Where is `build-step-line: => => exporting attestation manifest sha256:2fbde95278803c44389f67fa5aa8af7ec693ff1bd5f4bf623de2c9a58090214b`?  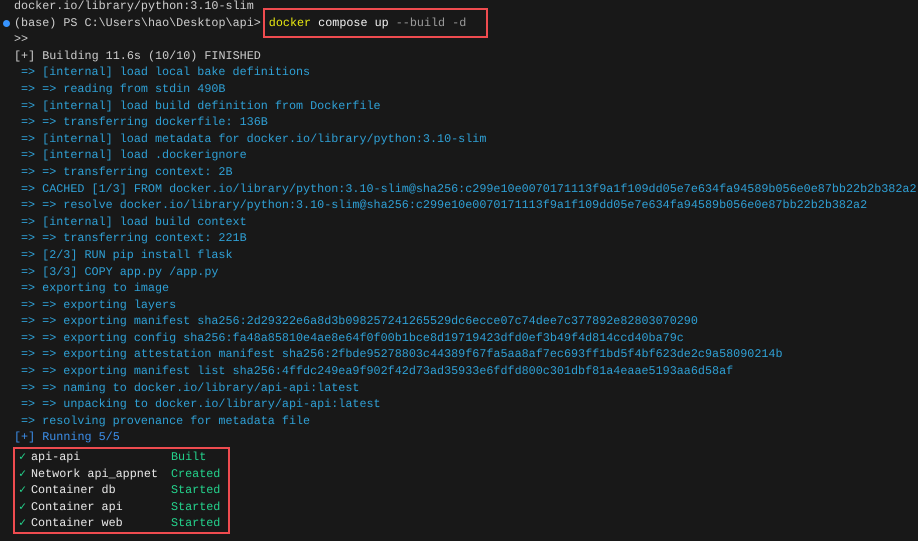 build-step-line: => => exporting attestation manifest sha256:2fbde95278803c44389f67fa5aa8af7ec693ff1bd5f4bf623de2c9a58090214b is located at coordinates (401, 355).